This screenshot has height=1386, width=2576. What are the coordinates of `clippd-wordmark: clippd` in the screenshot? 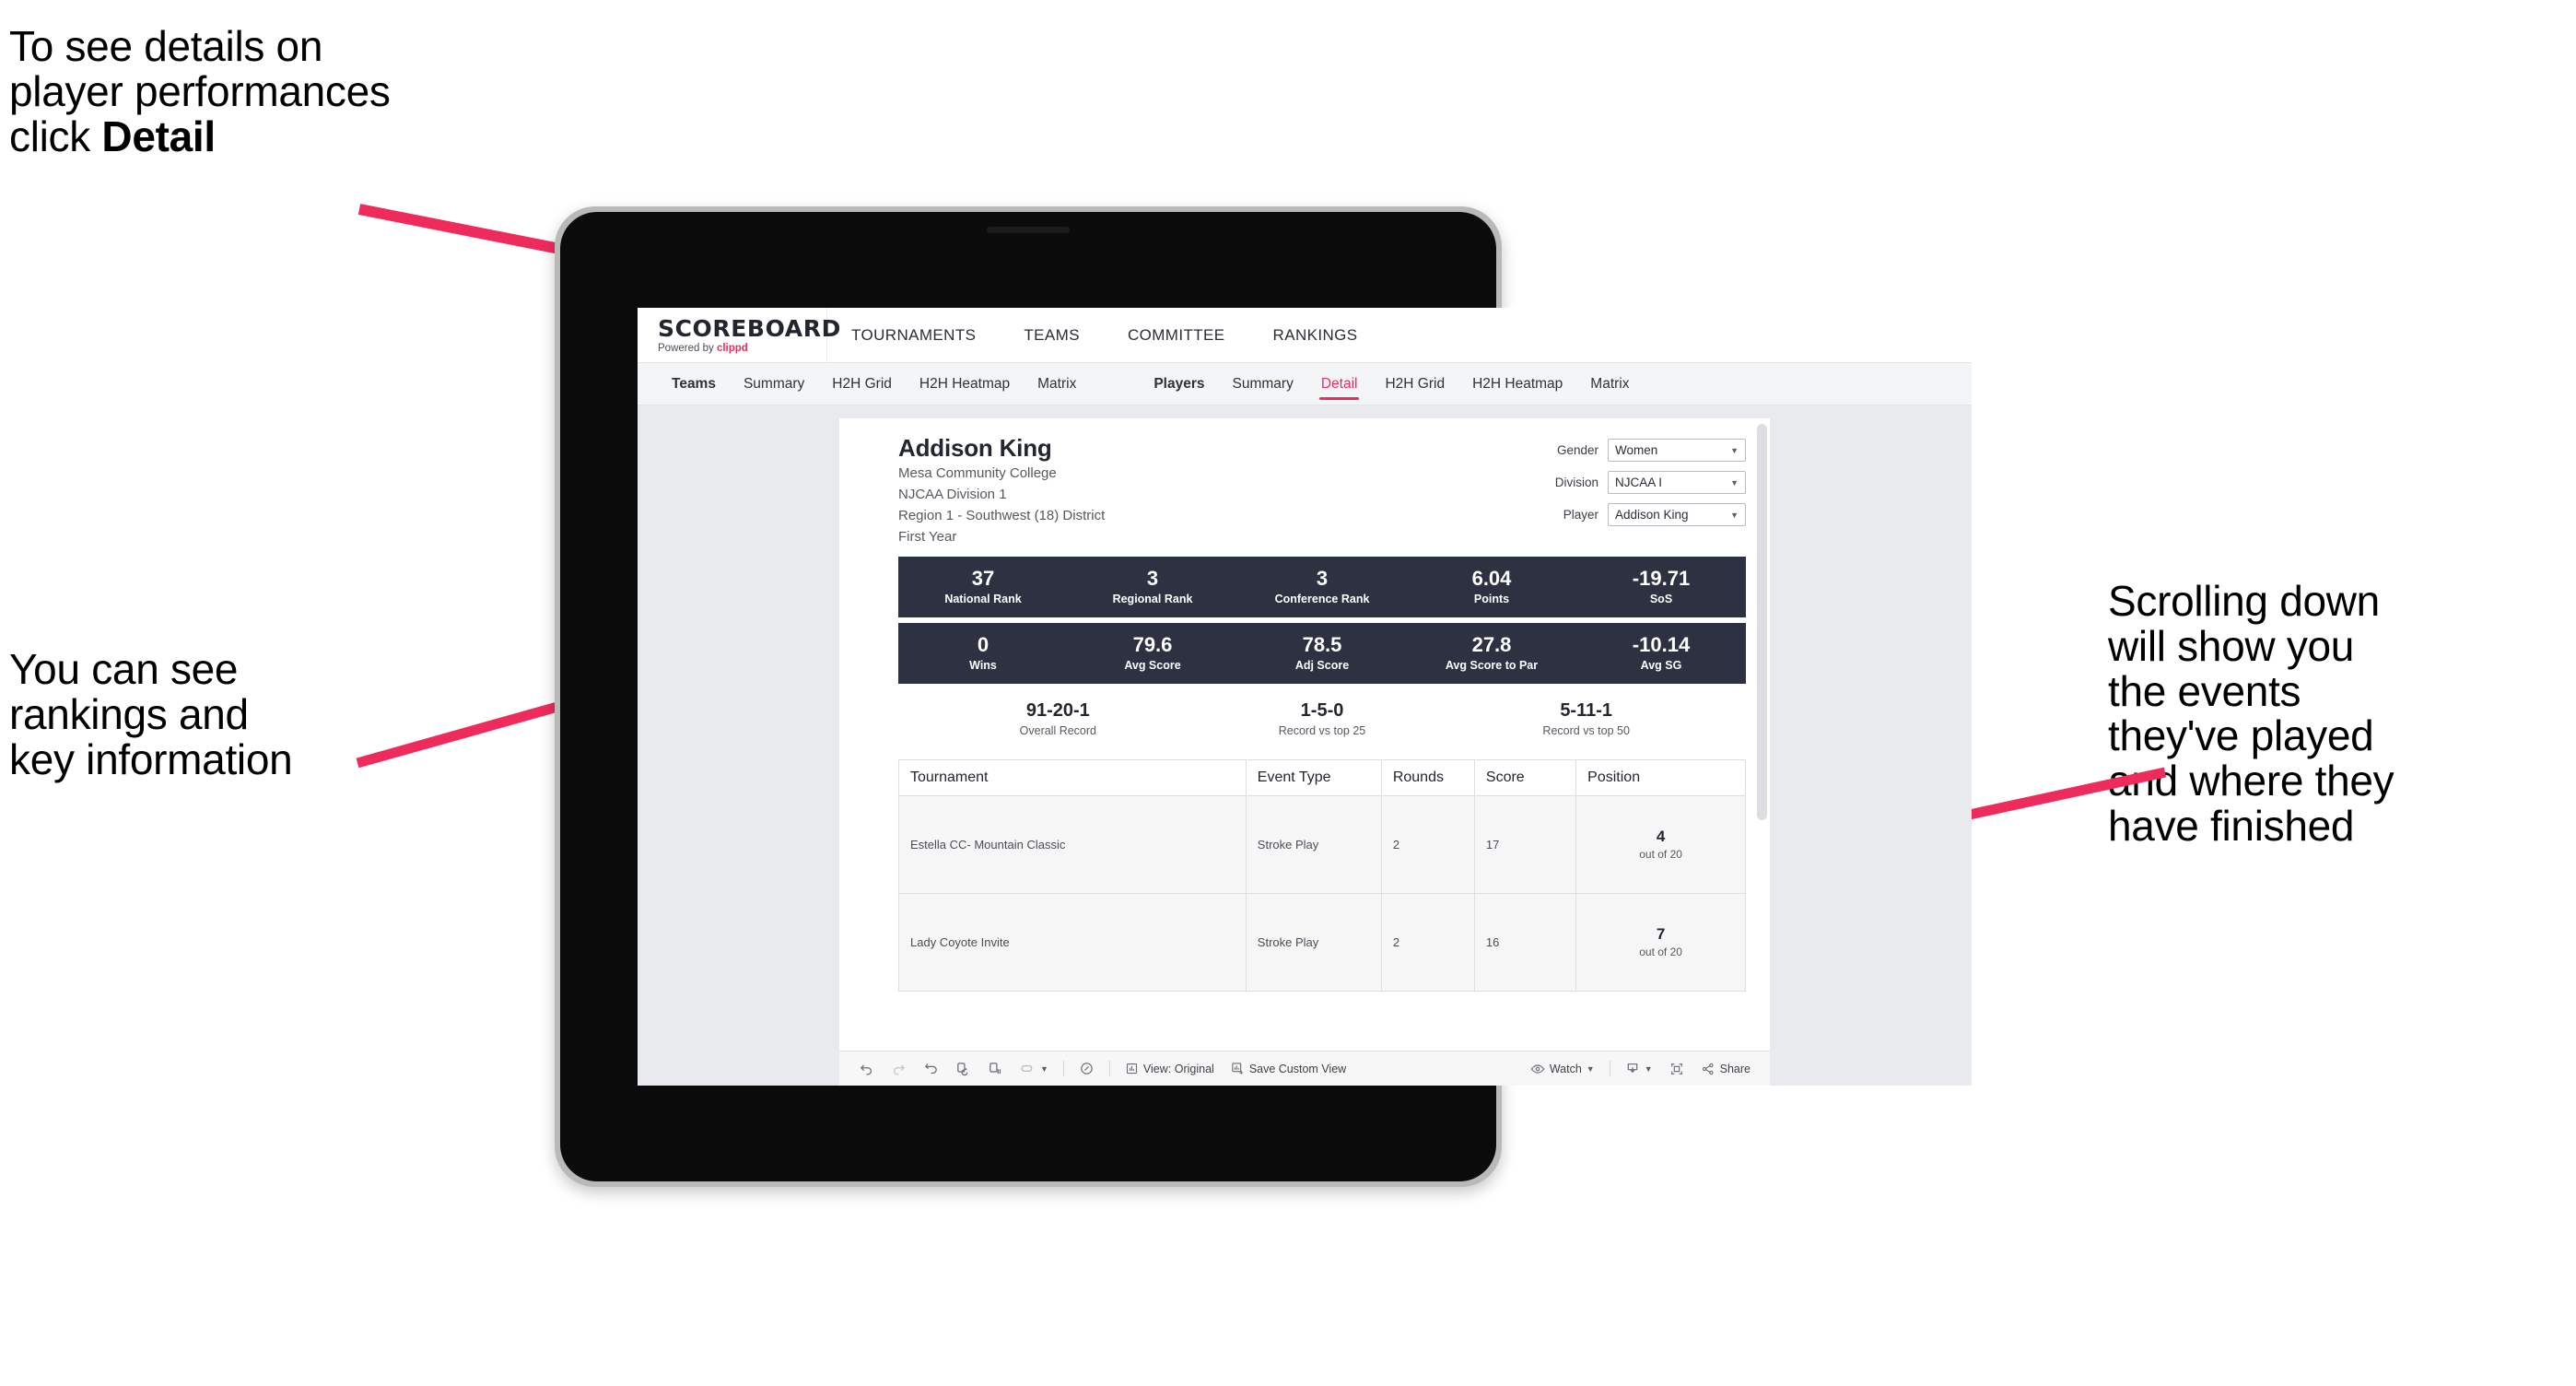 It's located at (732, 348).